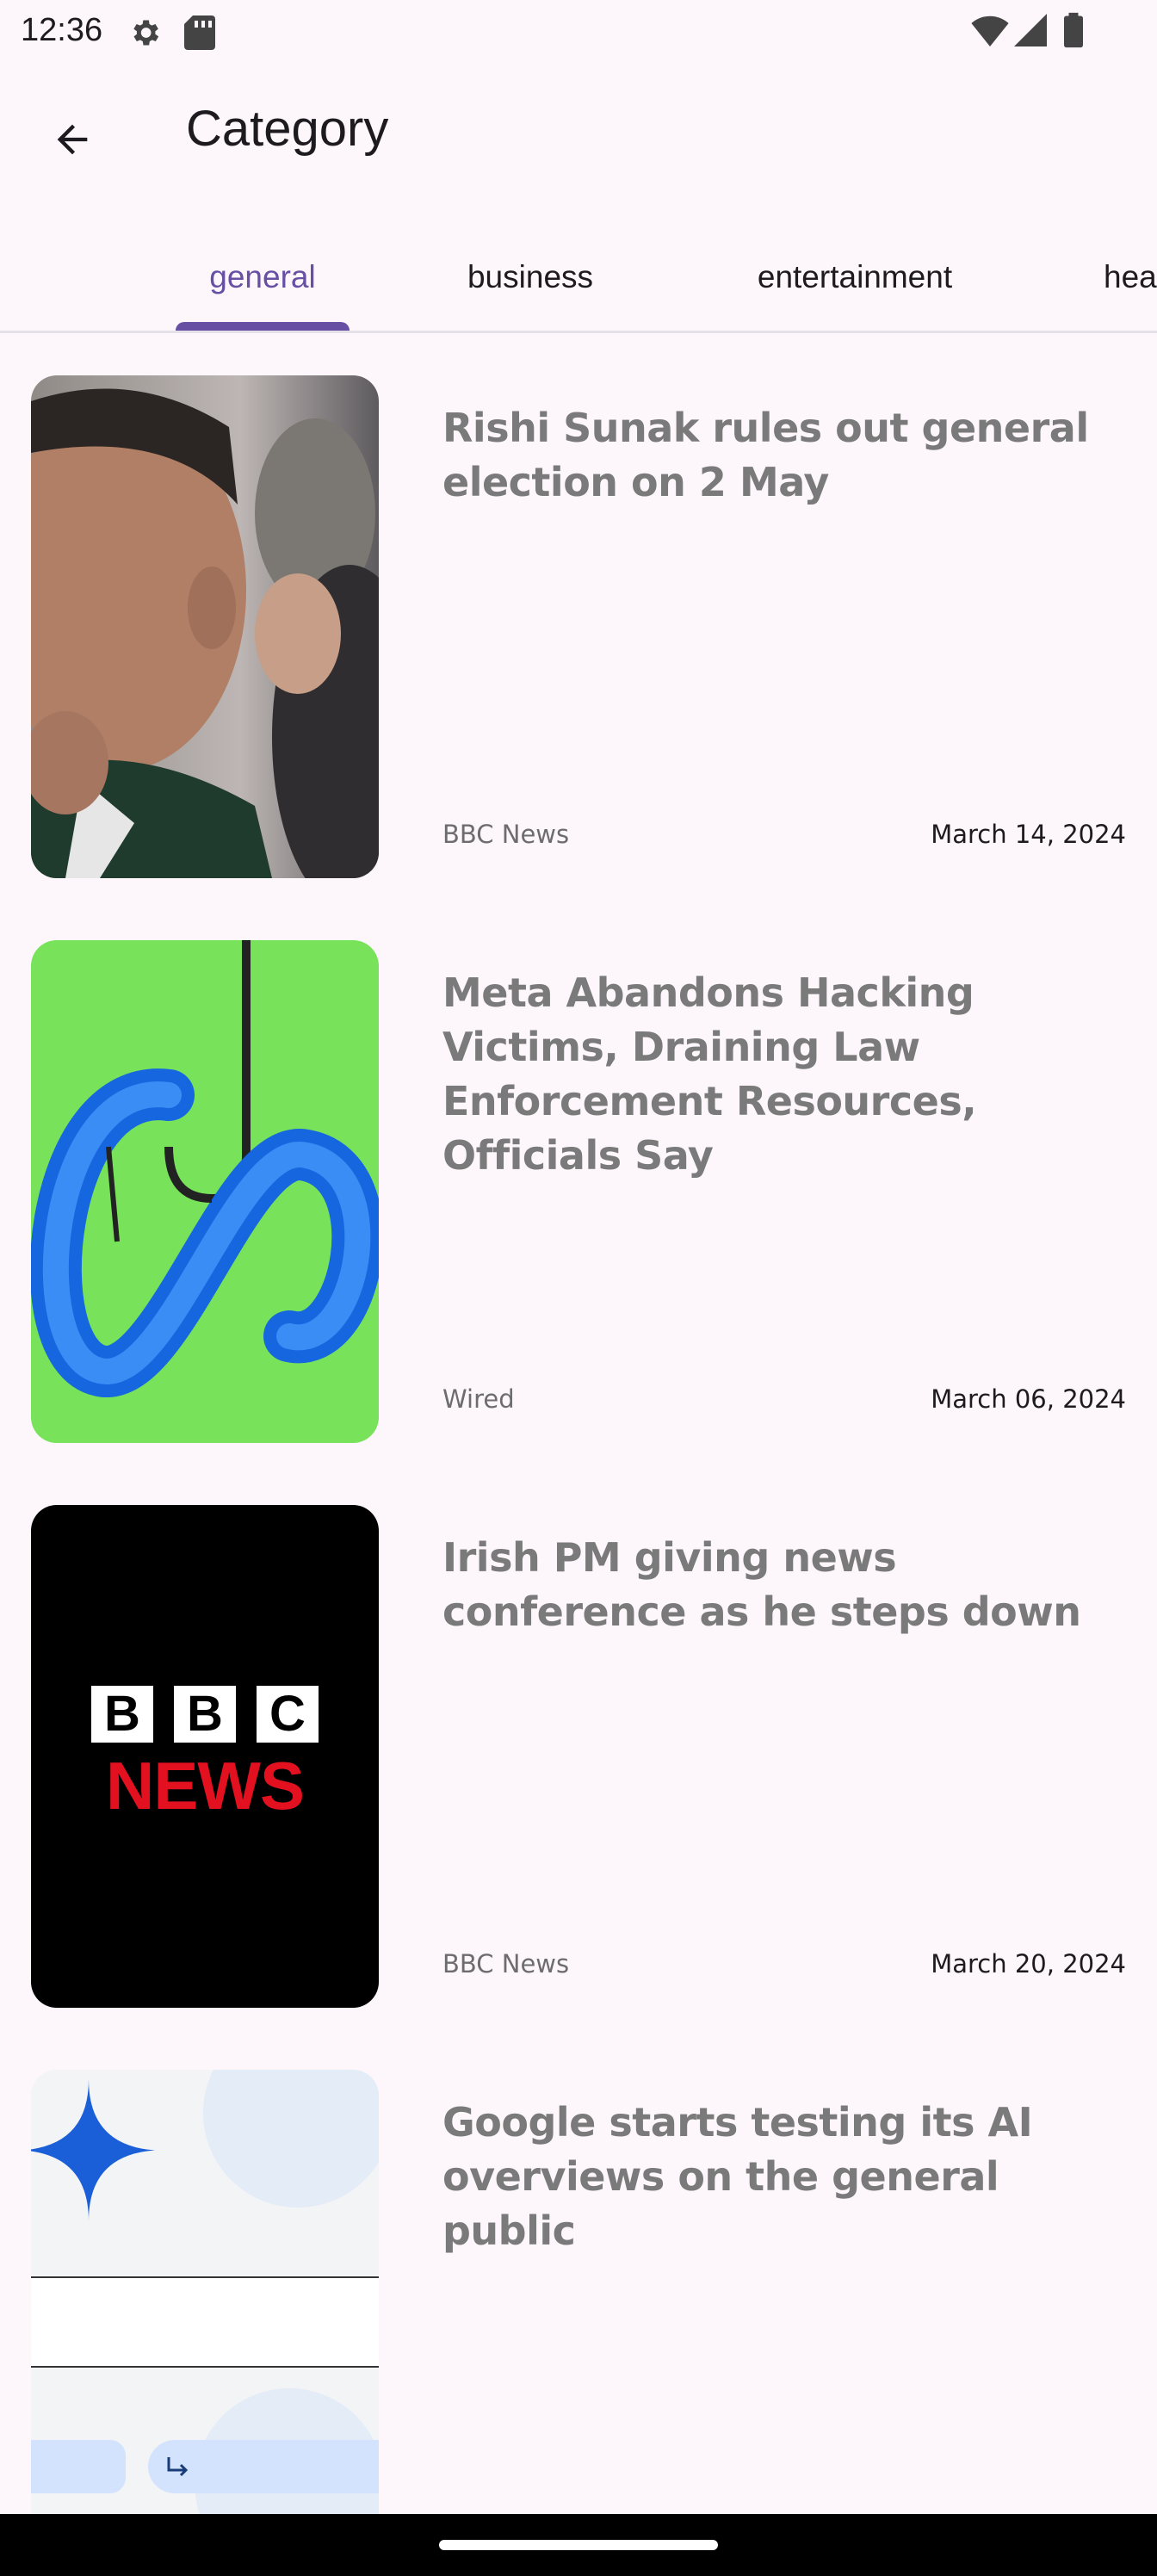 The width and height of the screenshot is (1157, 2576). What do you see at coordinates (579, 31) in the screenshot?
I see `status-bar: 12:36` at bounding box center [579, 31].